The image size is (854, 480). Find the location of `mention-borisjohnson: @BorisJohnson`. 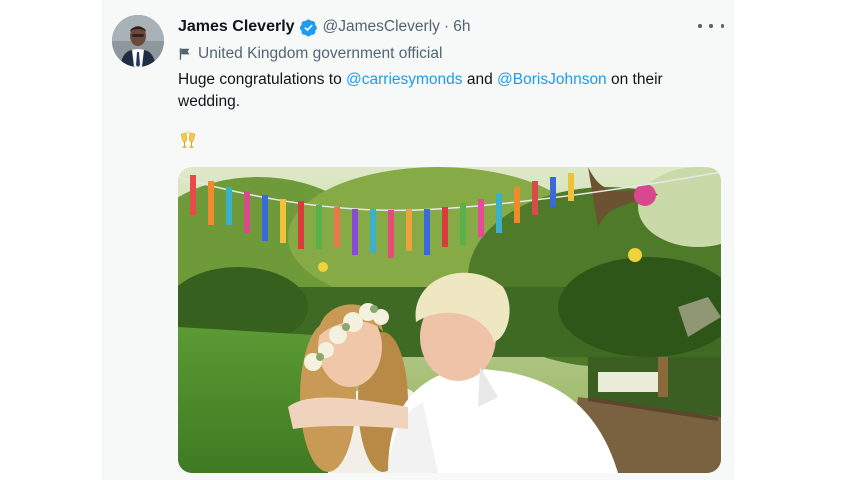

mention-borisjohnson: @BorisJohnson is located at coordinates (552, 79).